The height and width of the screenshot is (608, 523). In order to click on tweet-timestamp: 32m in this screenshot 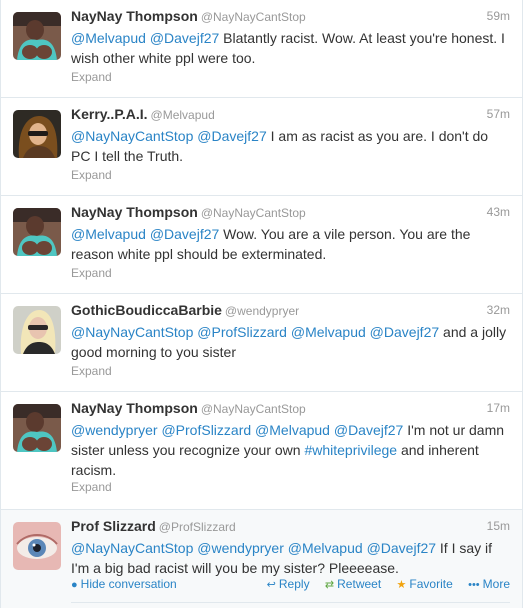, I will do `click(498, 310)`.